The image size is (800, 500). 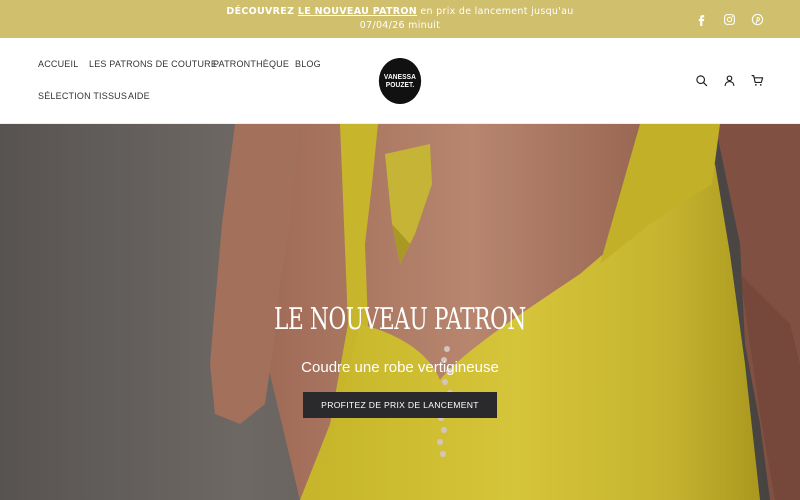 What do you see at coordinates (400, 84) in the screenshot?
I see `logo-line-2: POUZET.` at bounding box center [400, 84].